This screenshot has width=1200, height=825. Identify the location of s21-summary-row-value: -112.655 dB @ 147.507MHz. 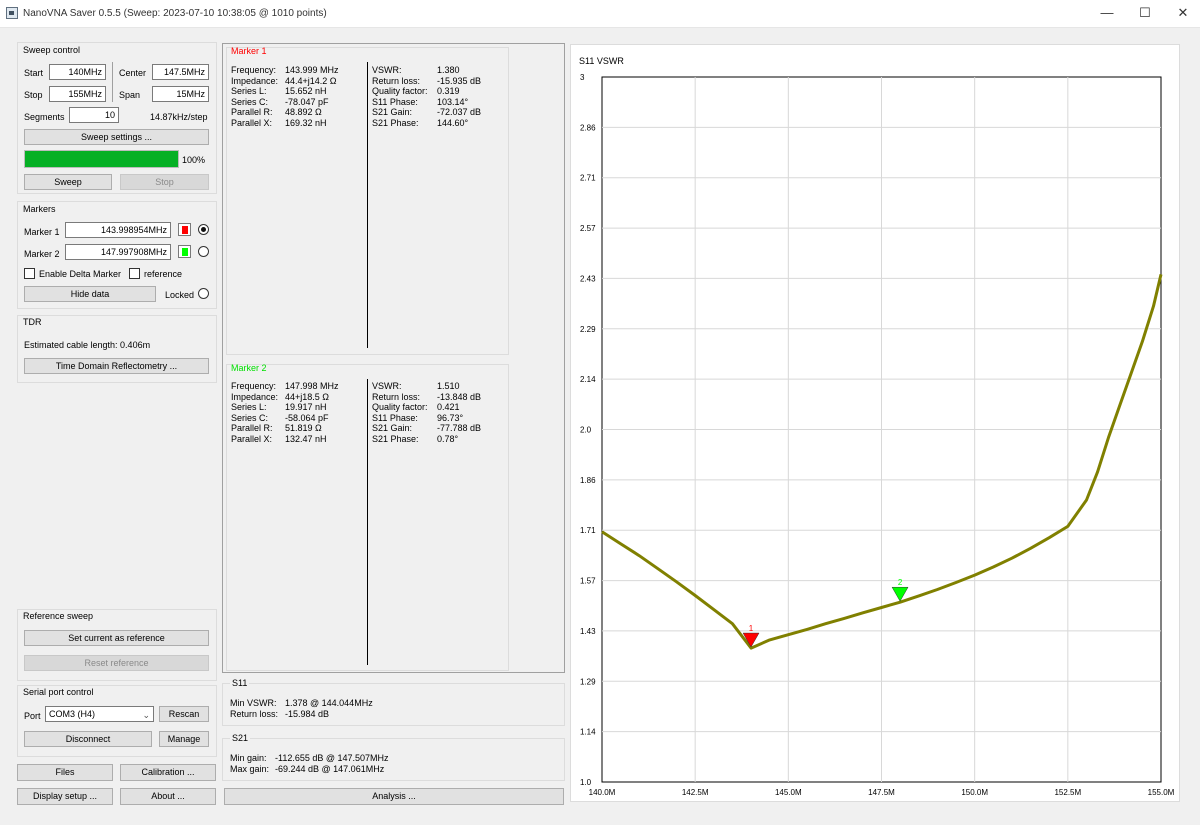
(332, 758).